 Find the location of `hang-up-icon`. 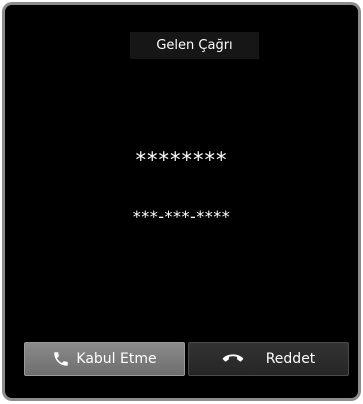

hang-up-icon is located at coordinates (233, 359).